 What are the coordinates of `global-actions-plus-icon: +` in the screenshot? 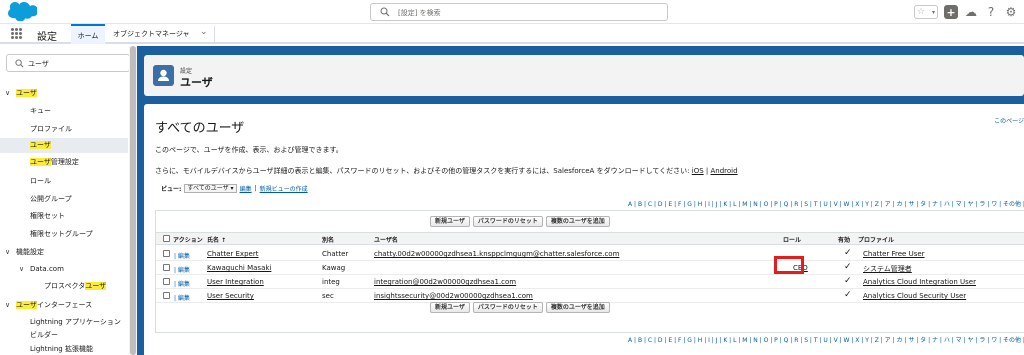 It's located at (951, 12).